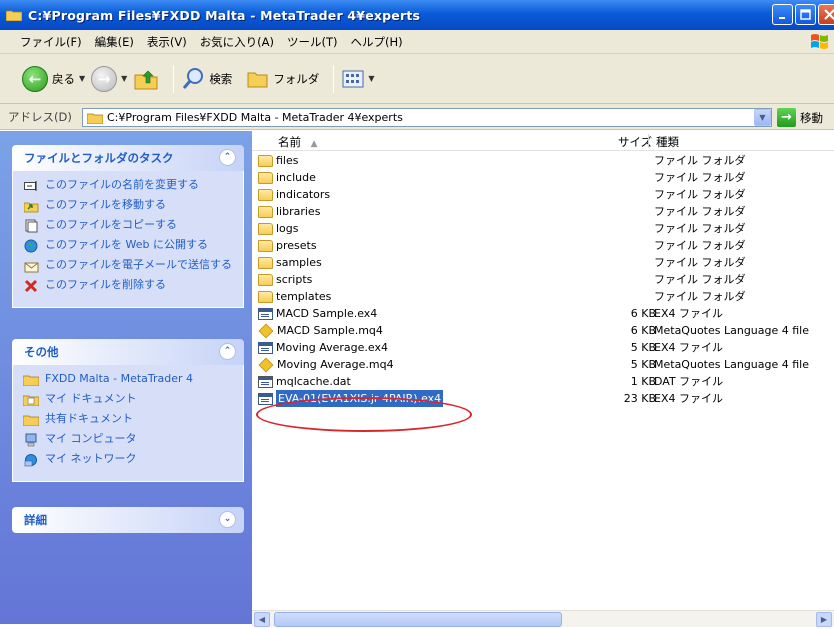 This screenshot has height=629, width=834. What do you see at coordinates (546, 381) in the screenshot?
I see `file-row: mqlcache.dat 1 KB DAT ファイル` at bounding box center [546, 381].